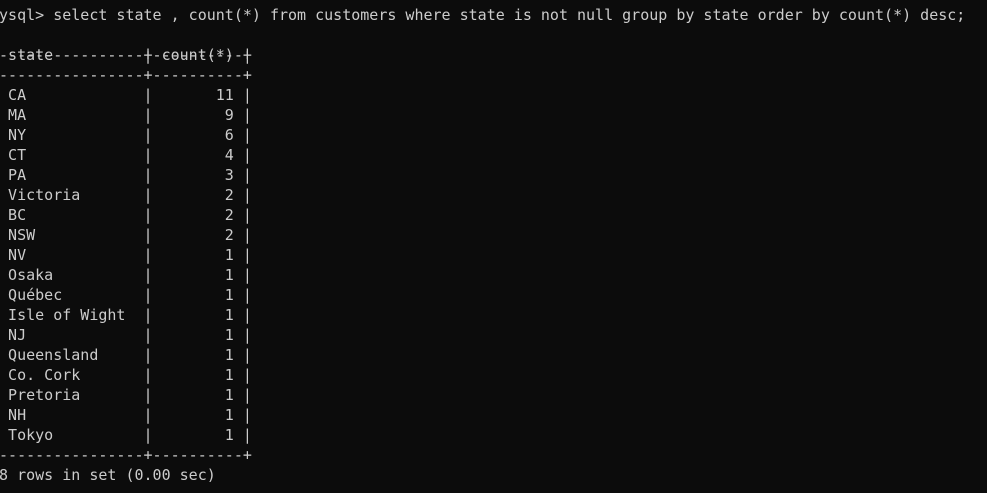  I want to click on table-row: | NSW | 2 |, so click(126, 235).